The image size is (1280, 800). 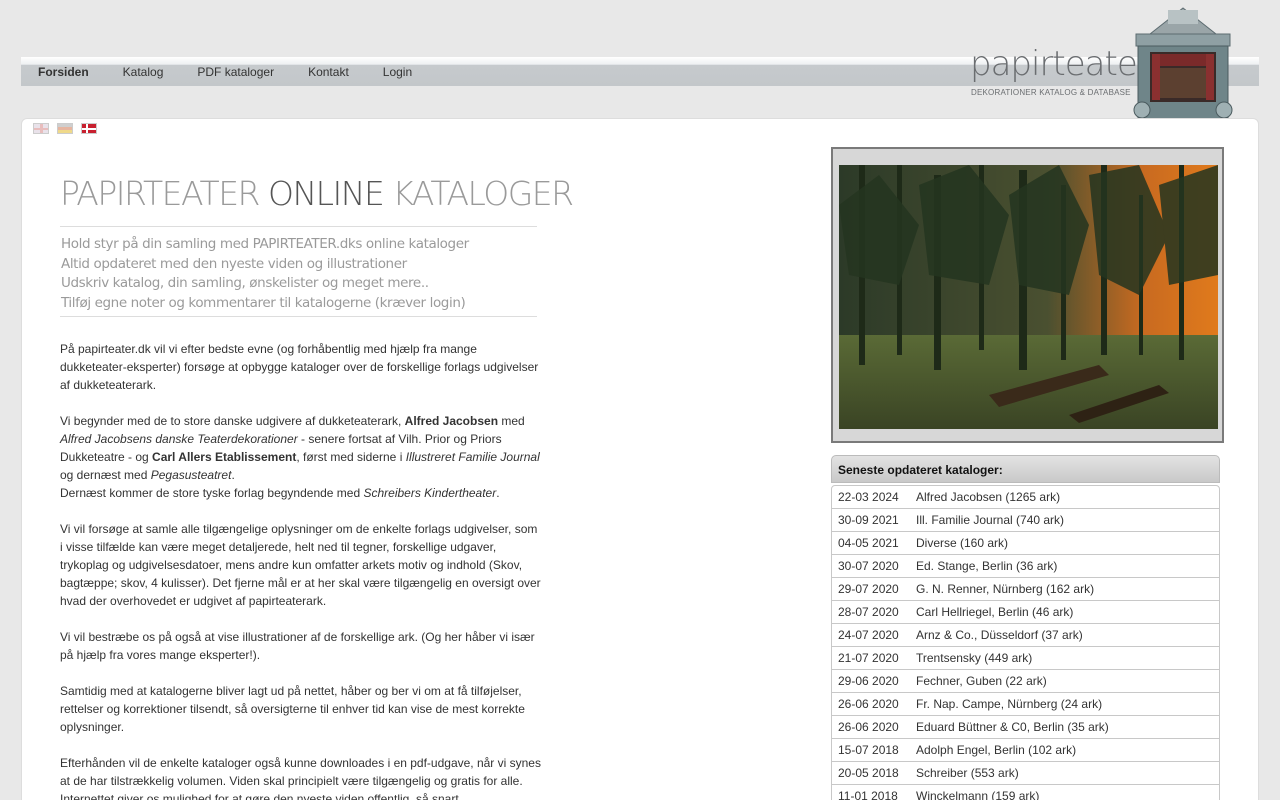 I want to click on list-item: 30-09 2021 Ill. Familie Journal (740 ark), so click(x=1025, y=520).